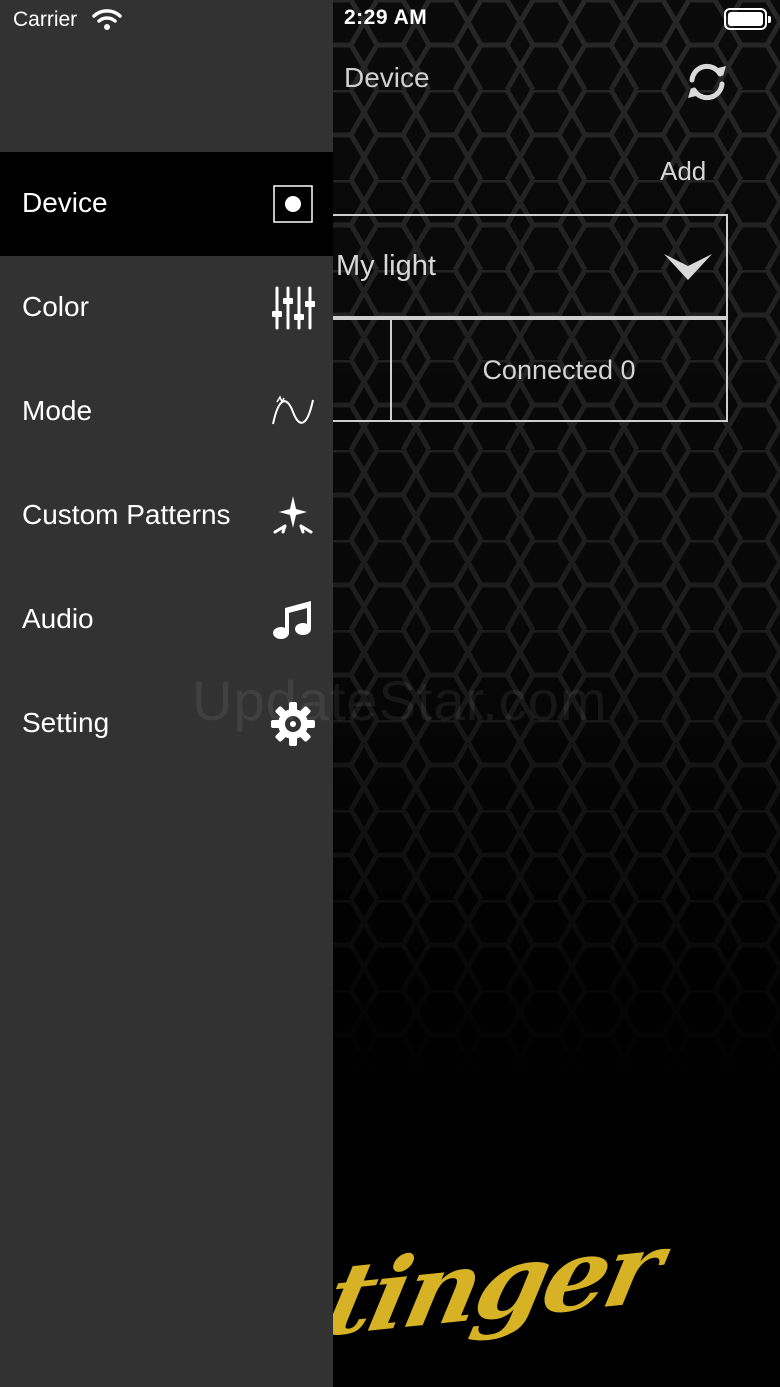 Image resolution: width=780 pixels, height=1387 pixels. Describe the element at coordinates (126, 514) in the screenshot. I see `drawer-item-label: Custom Patterns` at that location.